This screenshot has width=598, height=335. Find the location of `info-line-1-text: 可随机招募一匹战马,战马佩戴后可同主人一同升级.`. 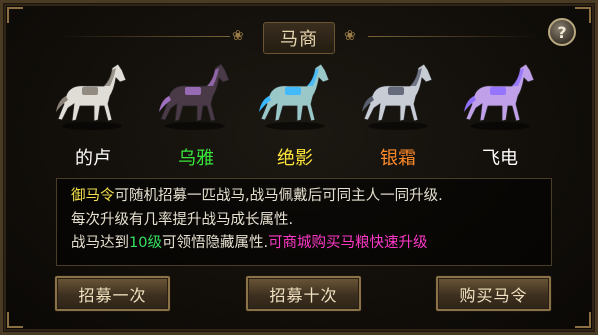

info-line-1-text: 可随机招募一匹战马,战马佩戴后可同主人一同升级. is located at coordinates (278, 196).